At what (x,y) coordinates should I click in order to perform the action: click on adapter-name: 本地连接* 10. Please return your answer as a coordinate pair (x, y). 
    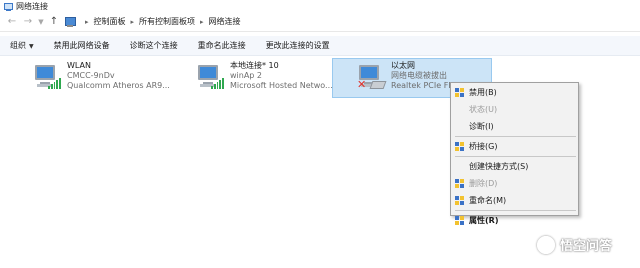
    Looking at the image, I should click on (254, 65).